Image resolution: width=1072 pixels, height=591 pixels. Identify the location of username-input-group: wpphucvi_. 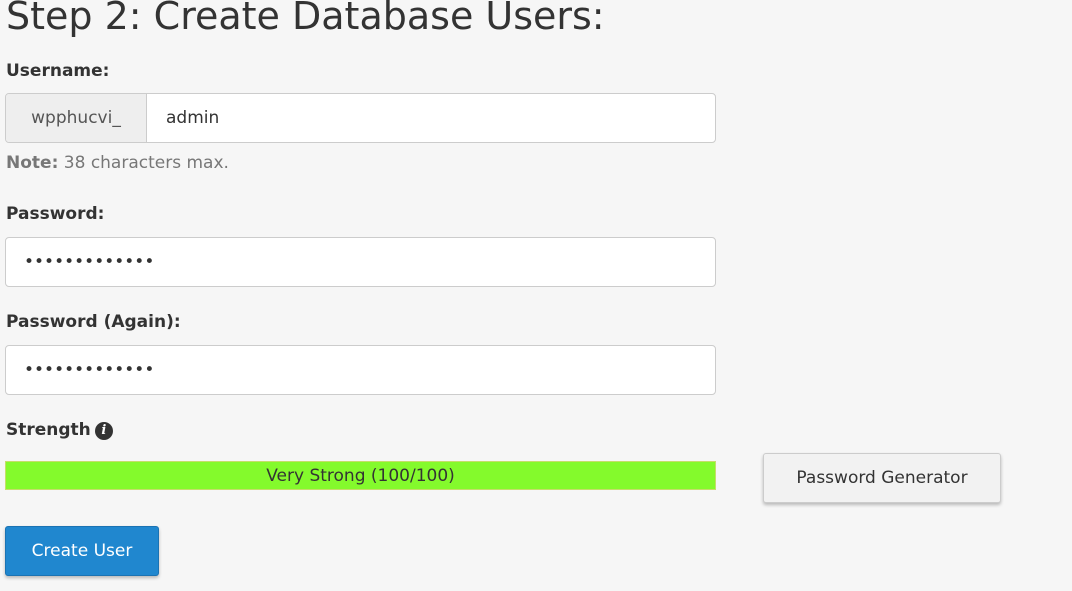
(360, 118).